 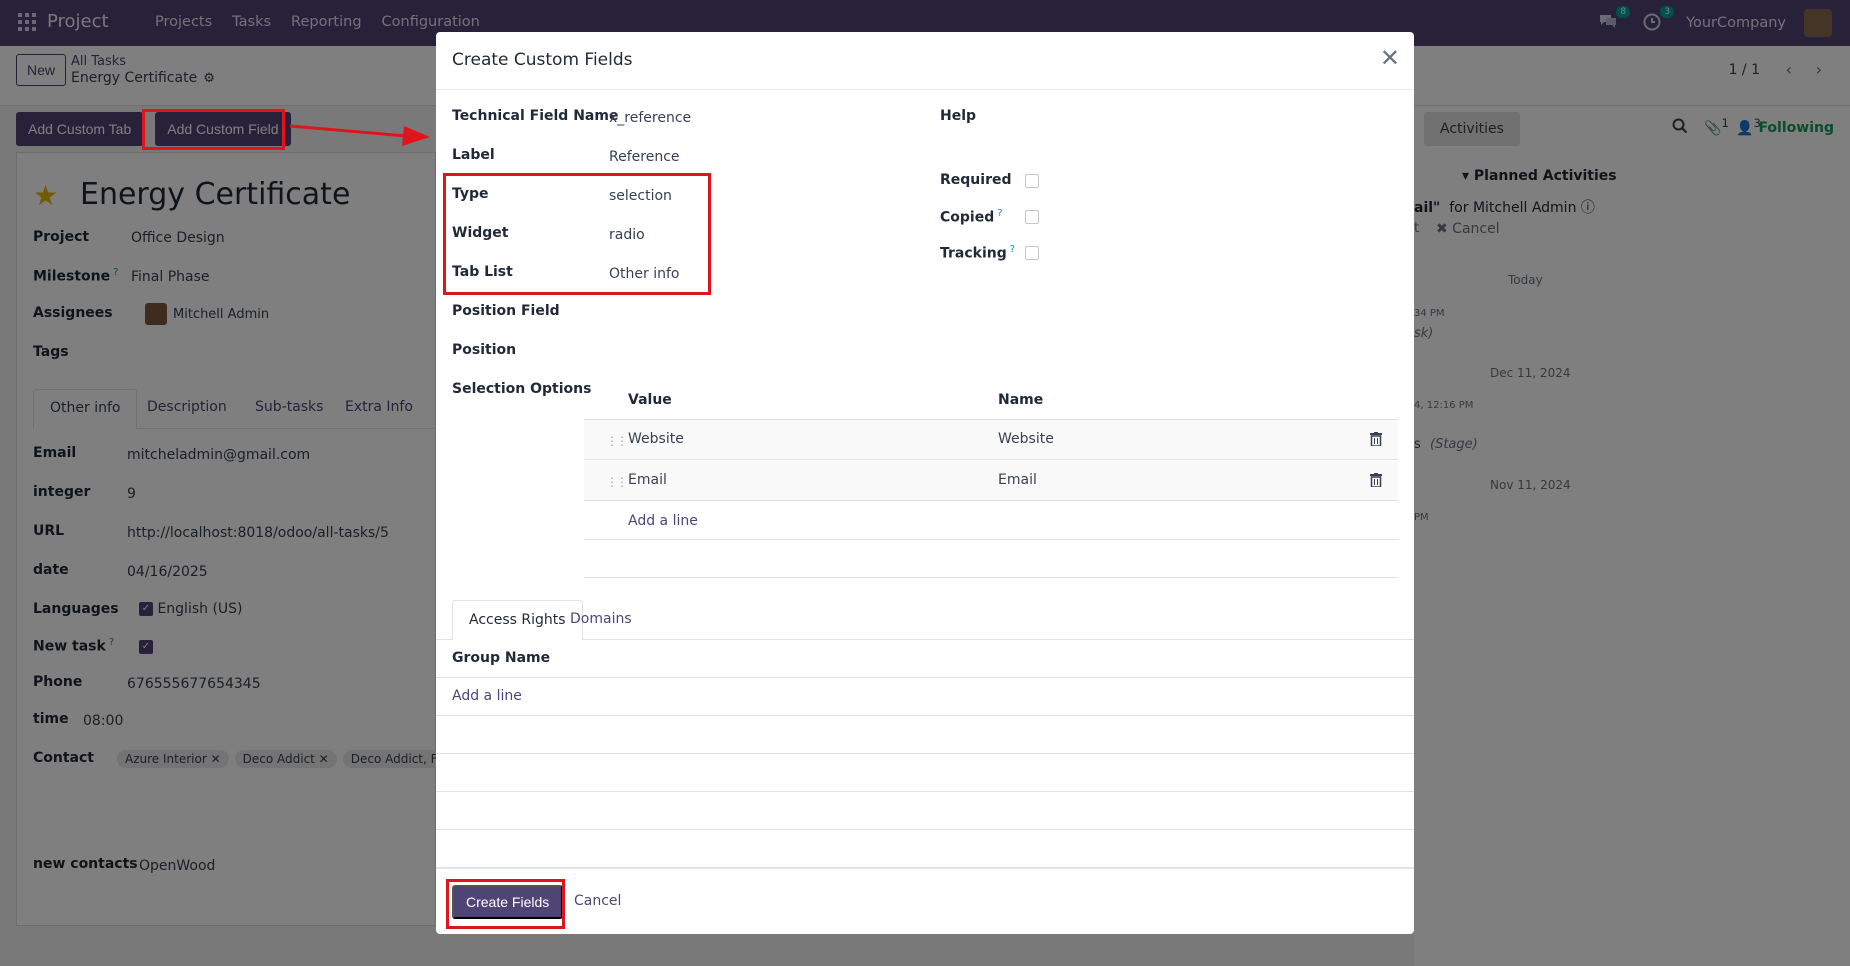 I want to click on modal-title: Create Custom Fields, so click(x=542, y=60).